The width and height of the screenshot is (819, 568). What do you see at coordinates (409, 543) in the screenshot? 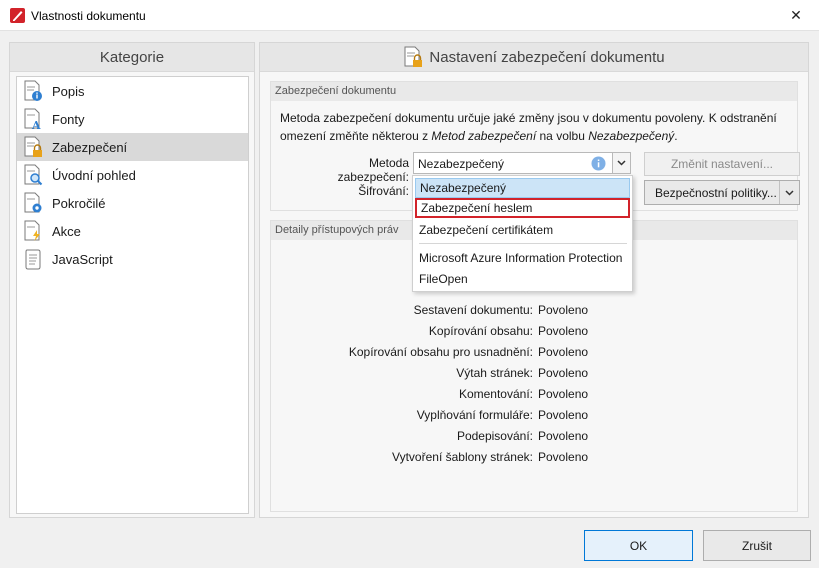
I see `dialog-footer: OK Zrušit` at bounding box center [409, 543].